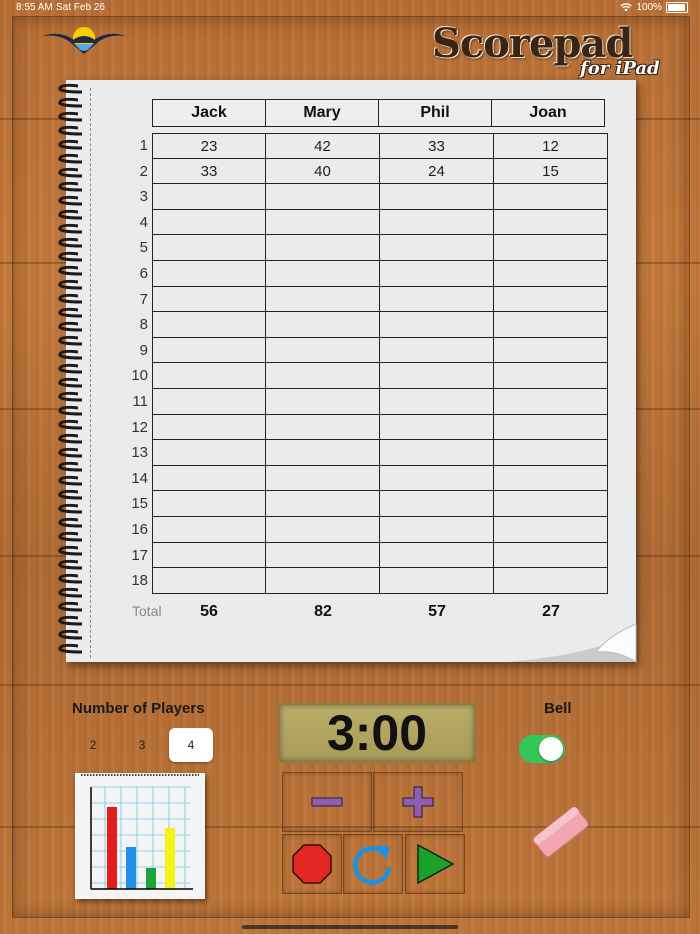  I want to click on score-cell: 23, so click(209, 146).